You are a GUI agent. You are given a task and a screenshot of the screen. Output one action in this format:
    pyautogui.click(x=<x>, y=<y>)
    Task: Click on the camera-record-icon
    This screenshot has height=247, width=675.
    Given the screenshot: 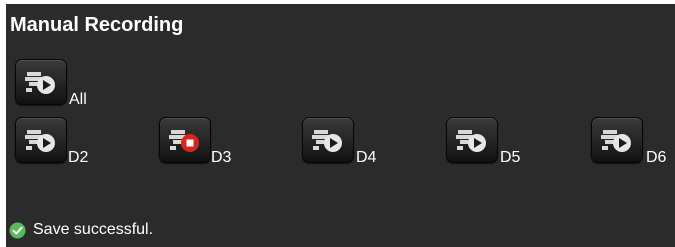 What is the action you would take?
    pyautogui.click(x=184, y=141)
    